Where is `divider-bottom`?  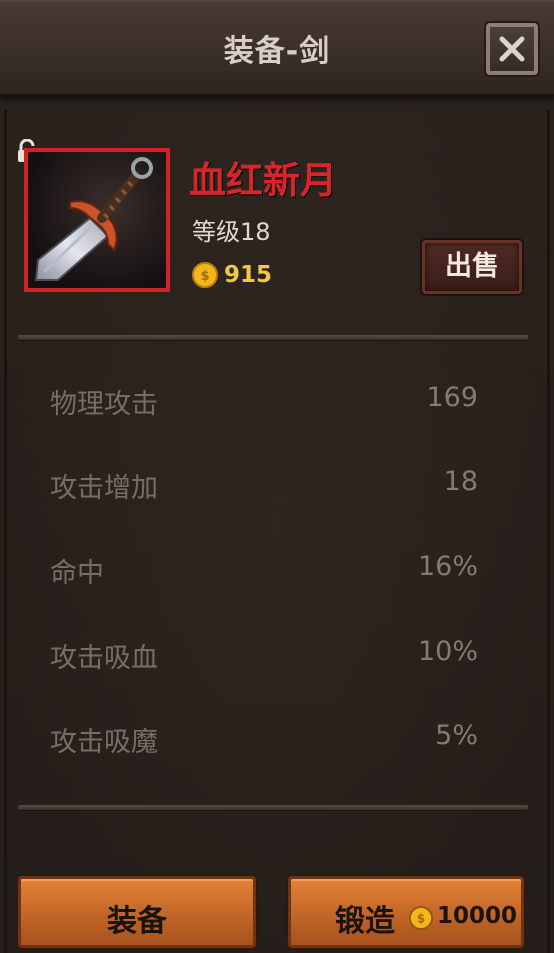
divider-bottom is located at coordinates (273, 807).